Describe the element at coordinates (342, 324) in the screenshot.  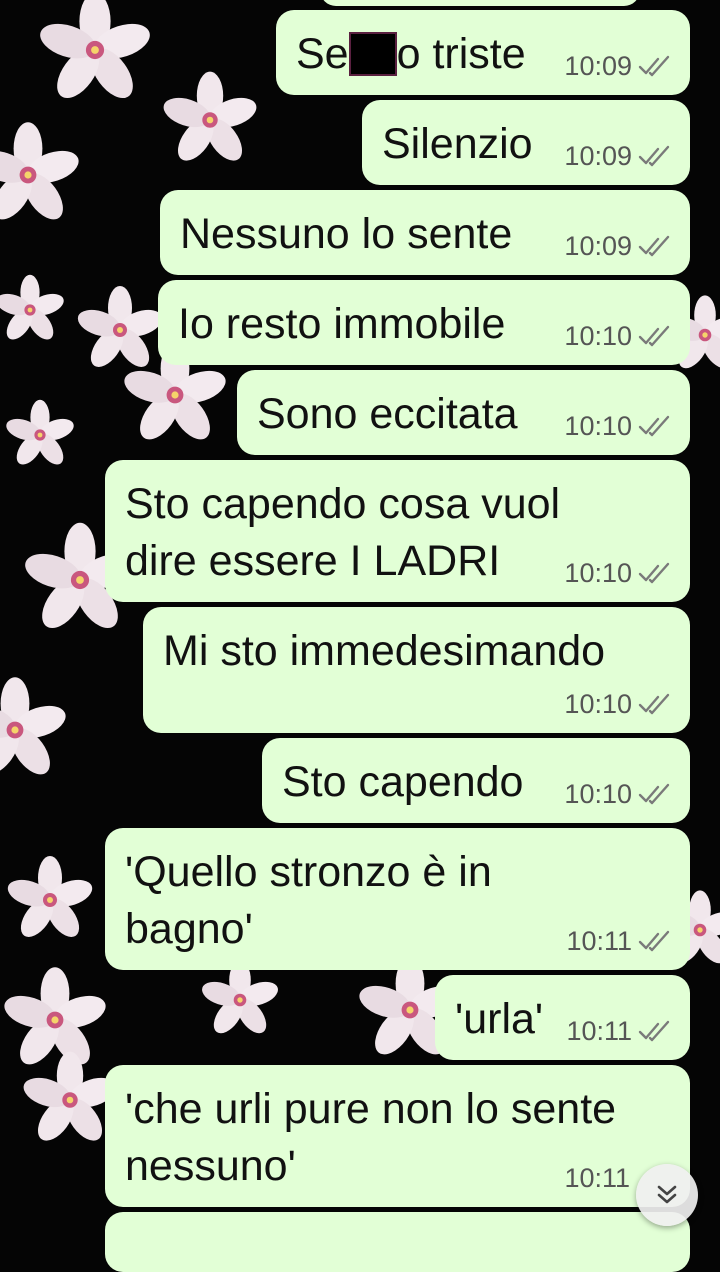
I see `message-text: Io resto immobile` at that location.